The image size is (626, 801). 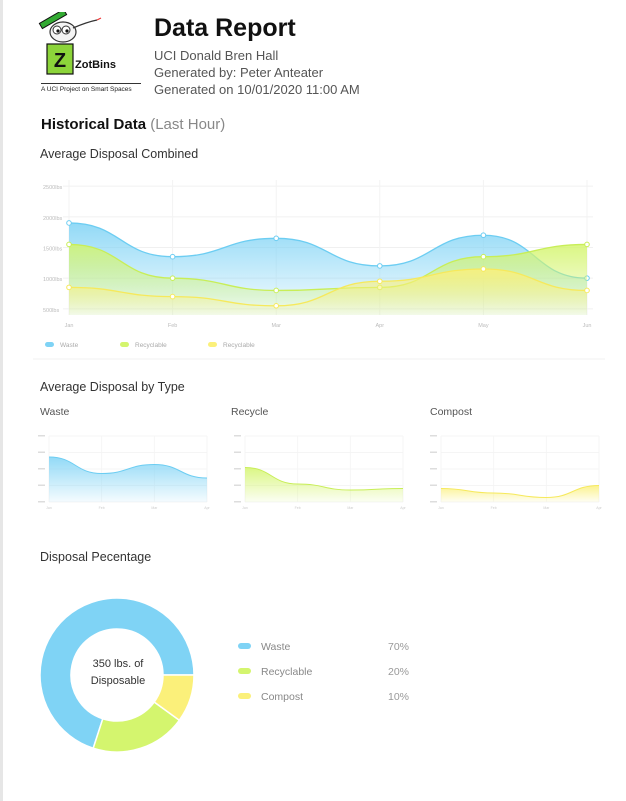 I want to click on recycle-mini-chart: Jan Feb Mar Apr, so click(x=320, y=472).